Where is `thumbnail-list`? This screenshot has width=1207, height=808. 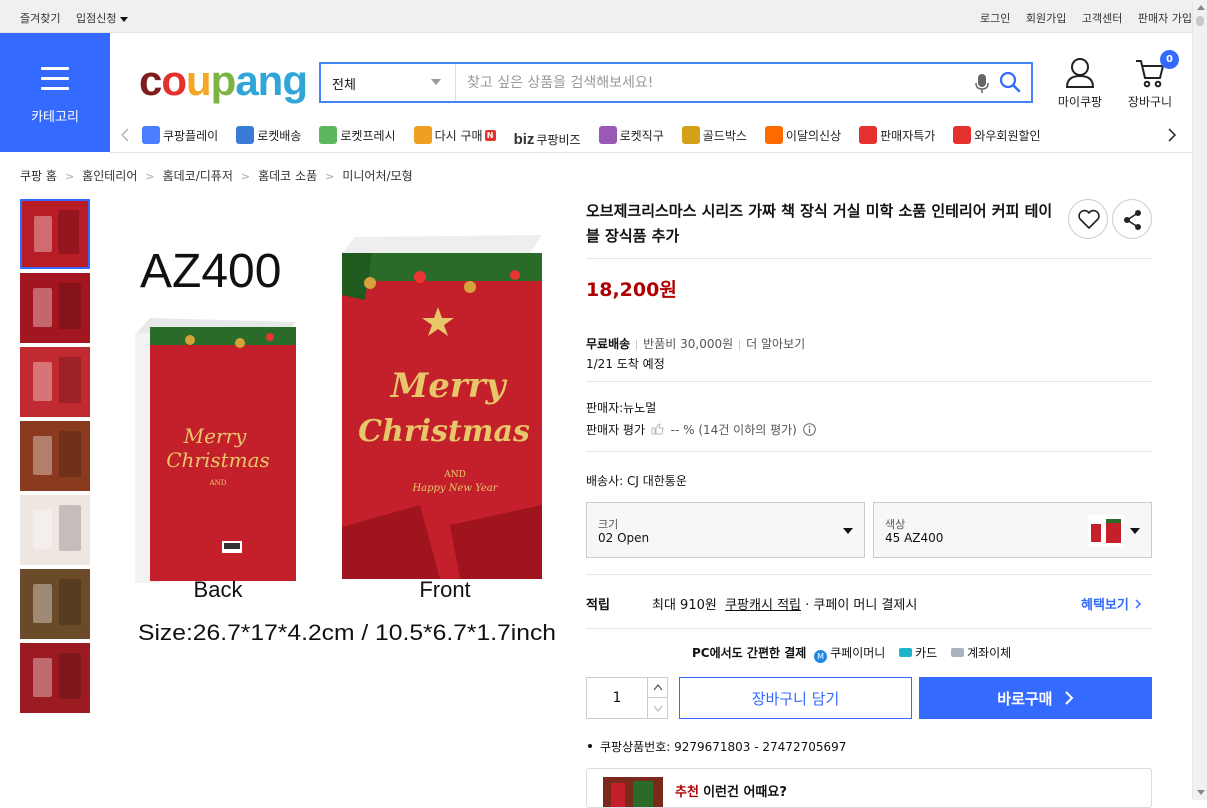
thumbnail-list is located at coordinates (55, 458).